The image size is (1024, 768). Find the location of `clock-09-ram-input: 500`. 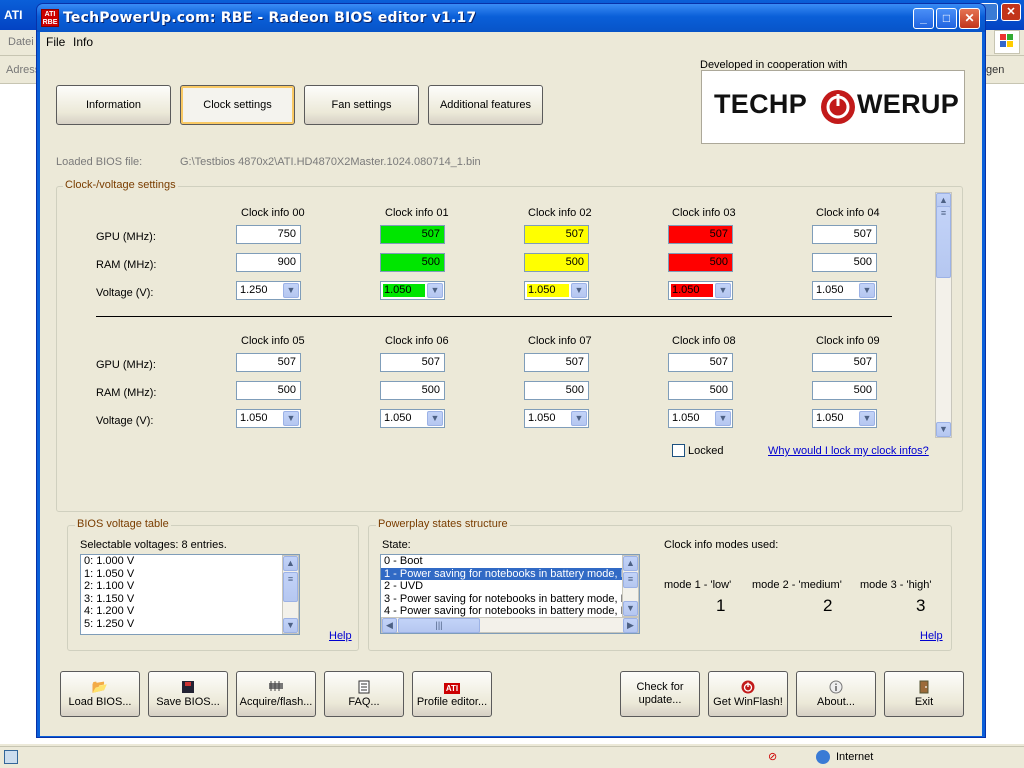

clock-09-ram-input: 500 is located at coordinates (844, 390).